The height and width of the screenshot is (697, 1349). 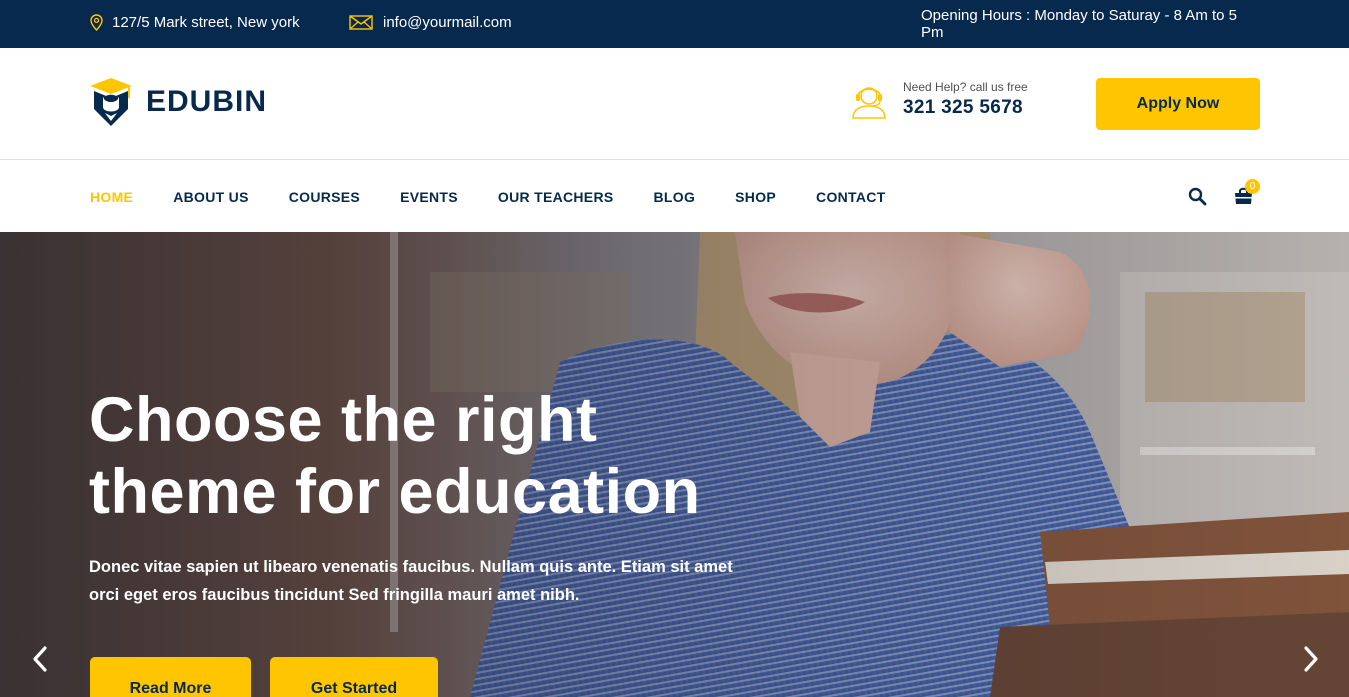 I want to click on site-logo: EDUBIN, so click(x=178, y=102).